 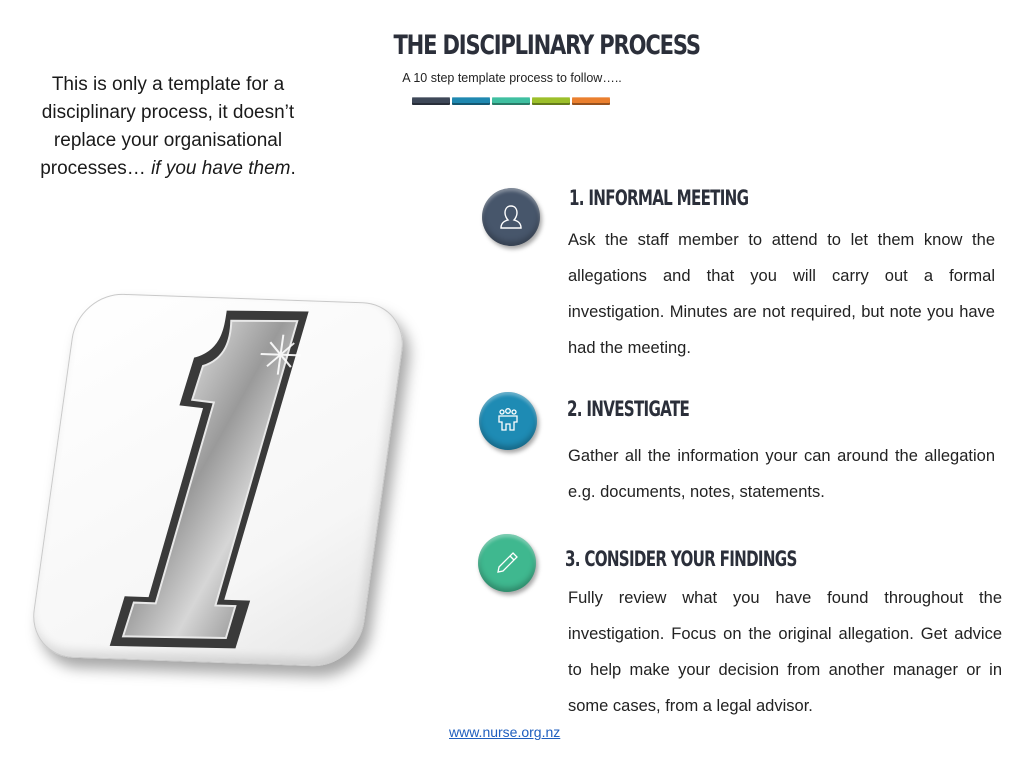 I want to click on step-1-title: 1. INFORMAL MEETING, so click(x=659, y=198).